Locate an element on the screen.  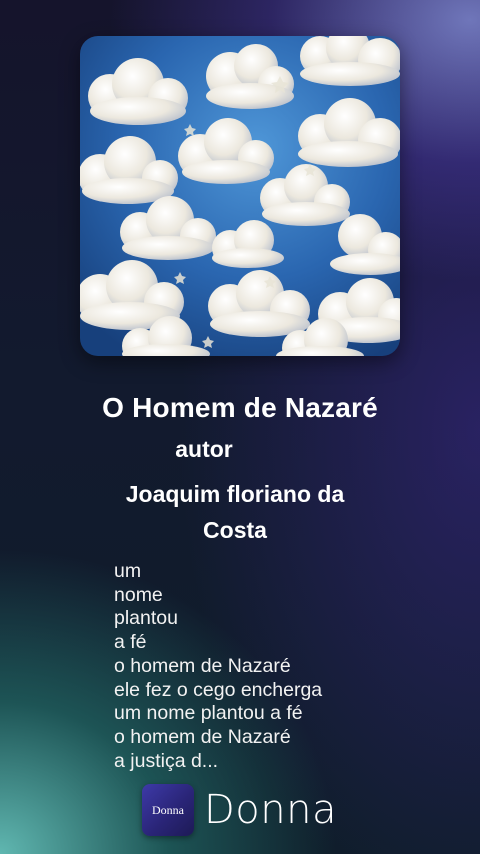
author-label: autor is located at coordinates (204, 449).